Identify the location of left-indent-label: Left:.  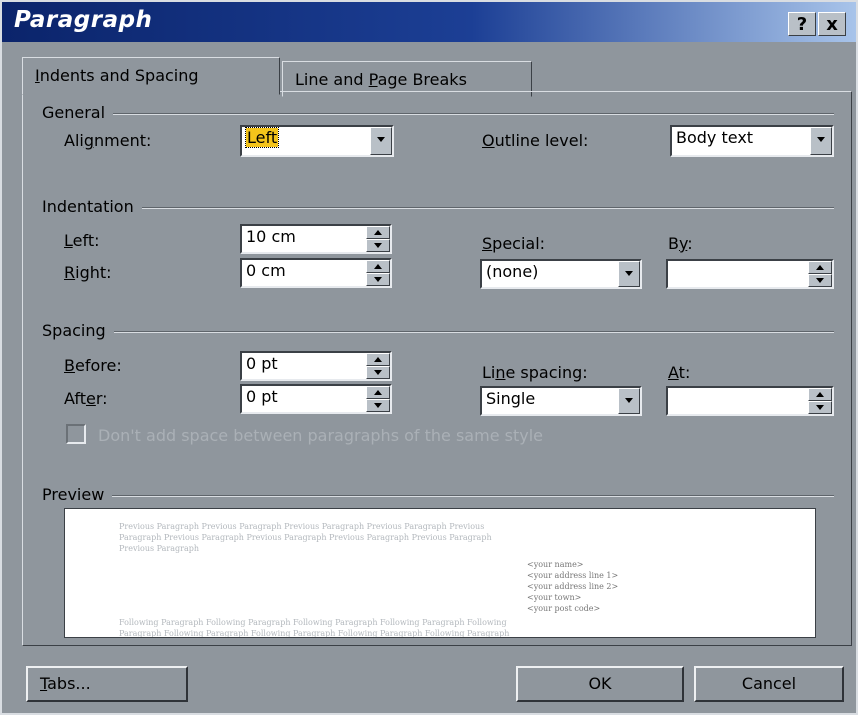
(82, 240).